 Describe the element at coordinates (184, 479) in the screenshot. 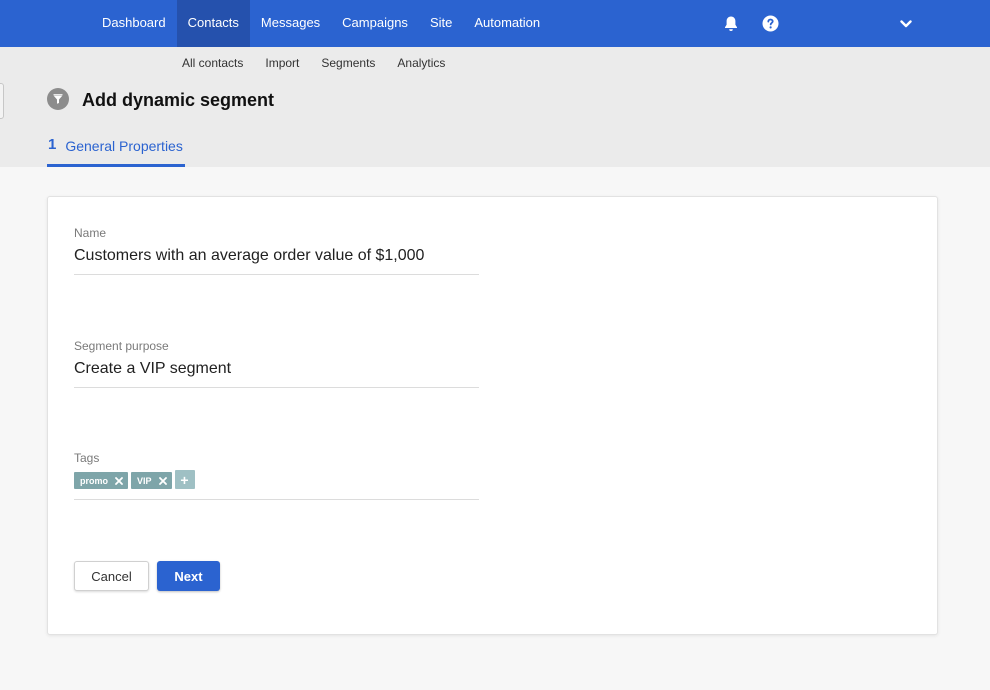

I see `add-tag-button: +` at that location.